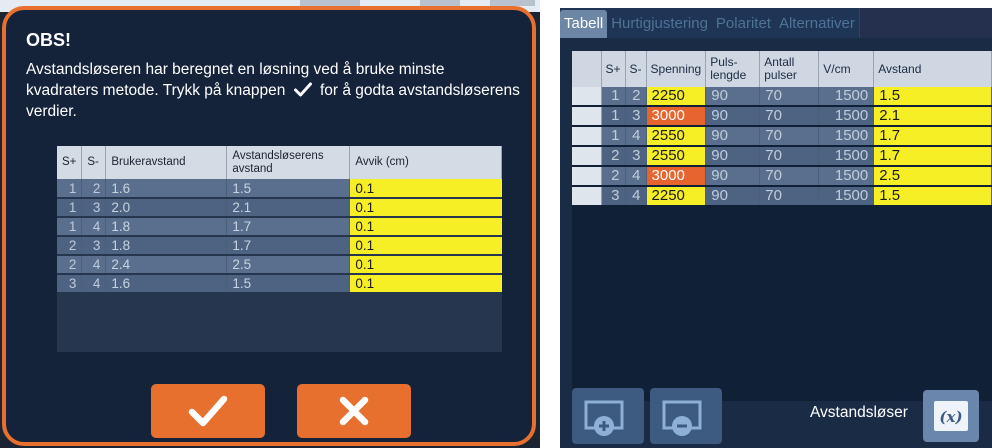 The height and width of the screenshot is (448, 992). I want to click on add-pair-icon, so click(604, 418).